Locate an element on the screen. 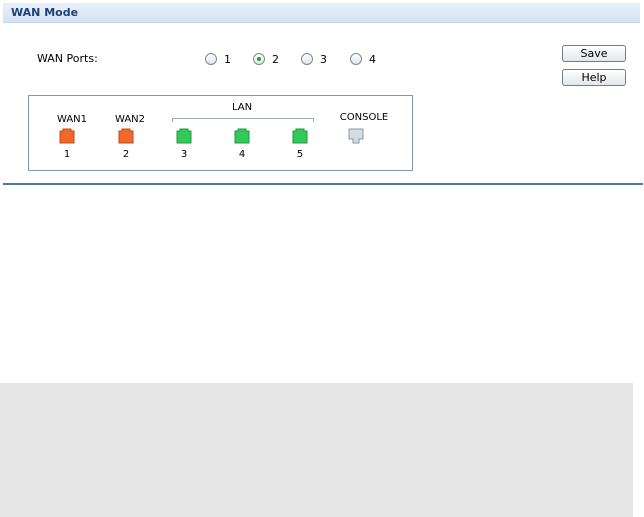 The image size is (644, 517). port-4-number: 4 is located at coordinates (242, 154).